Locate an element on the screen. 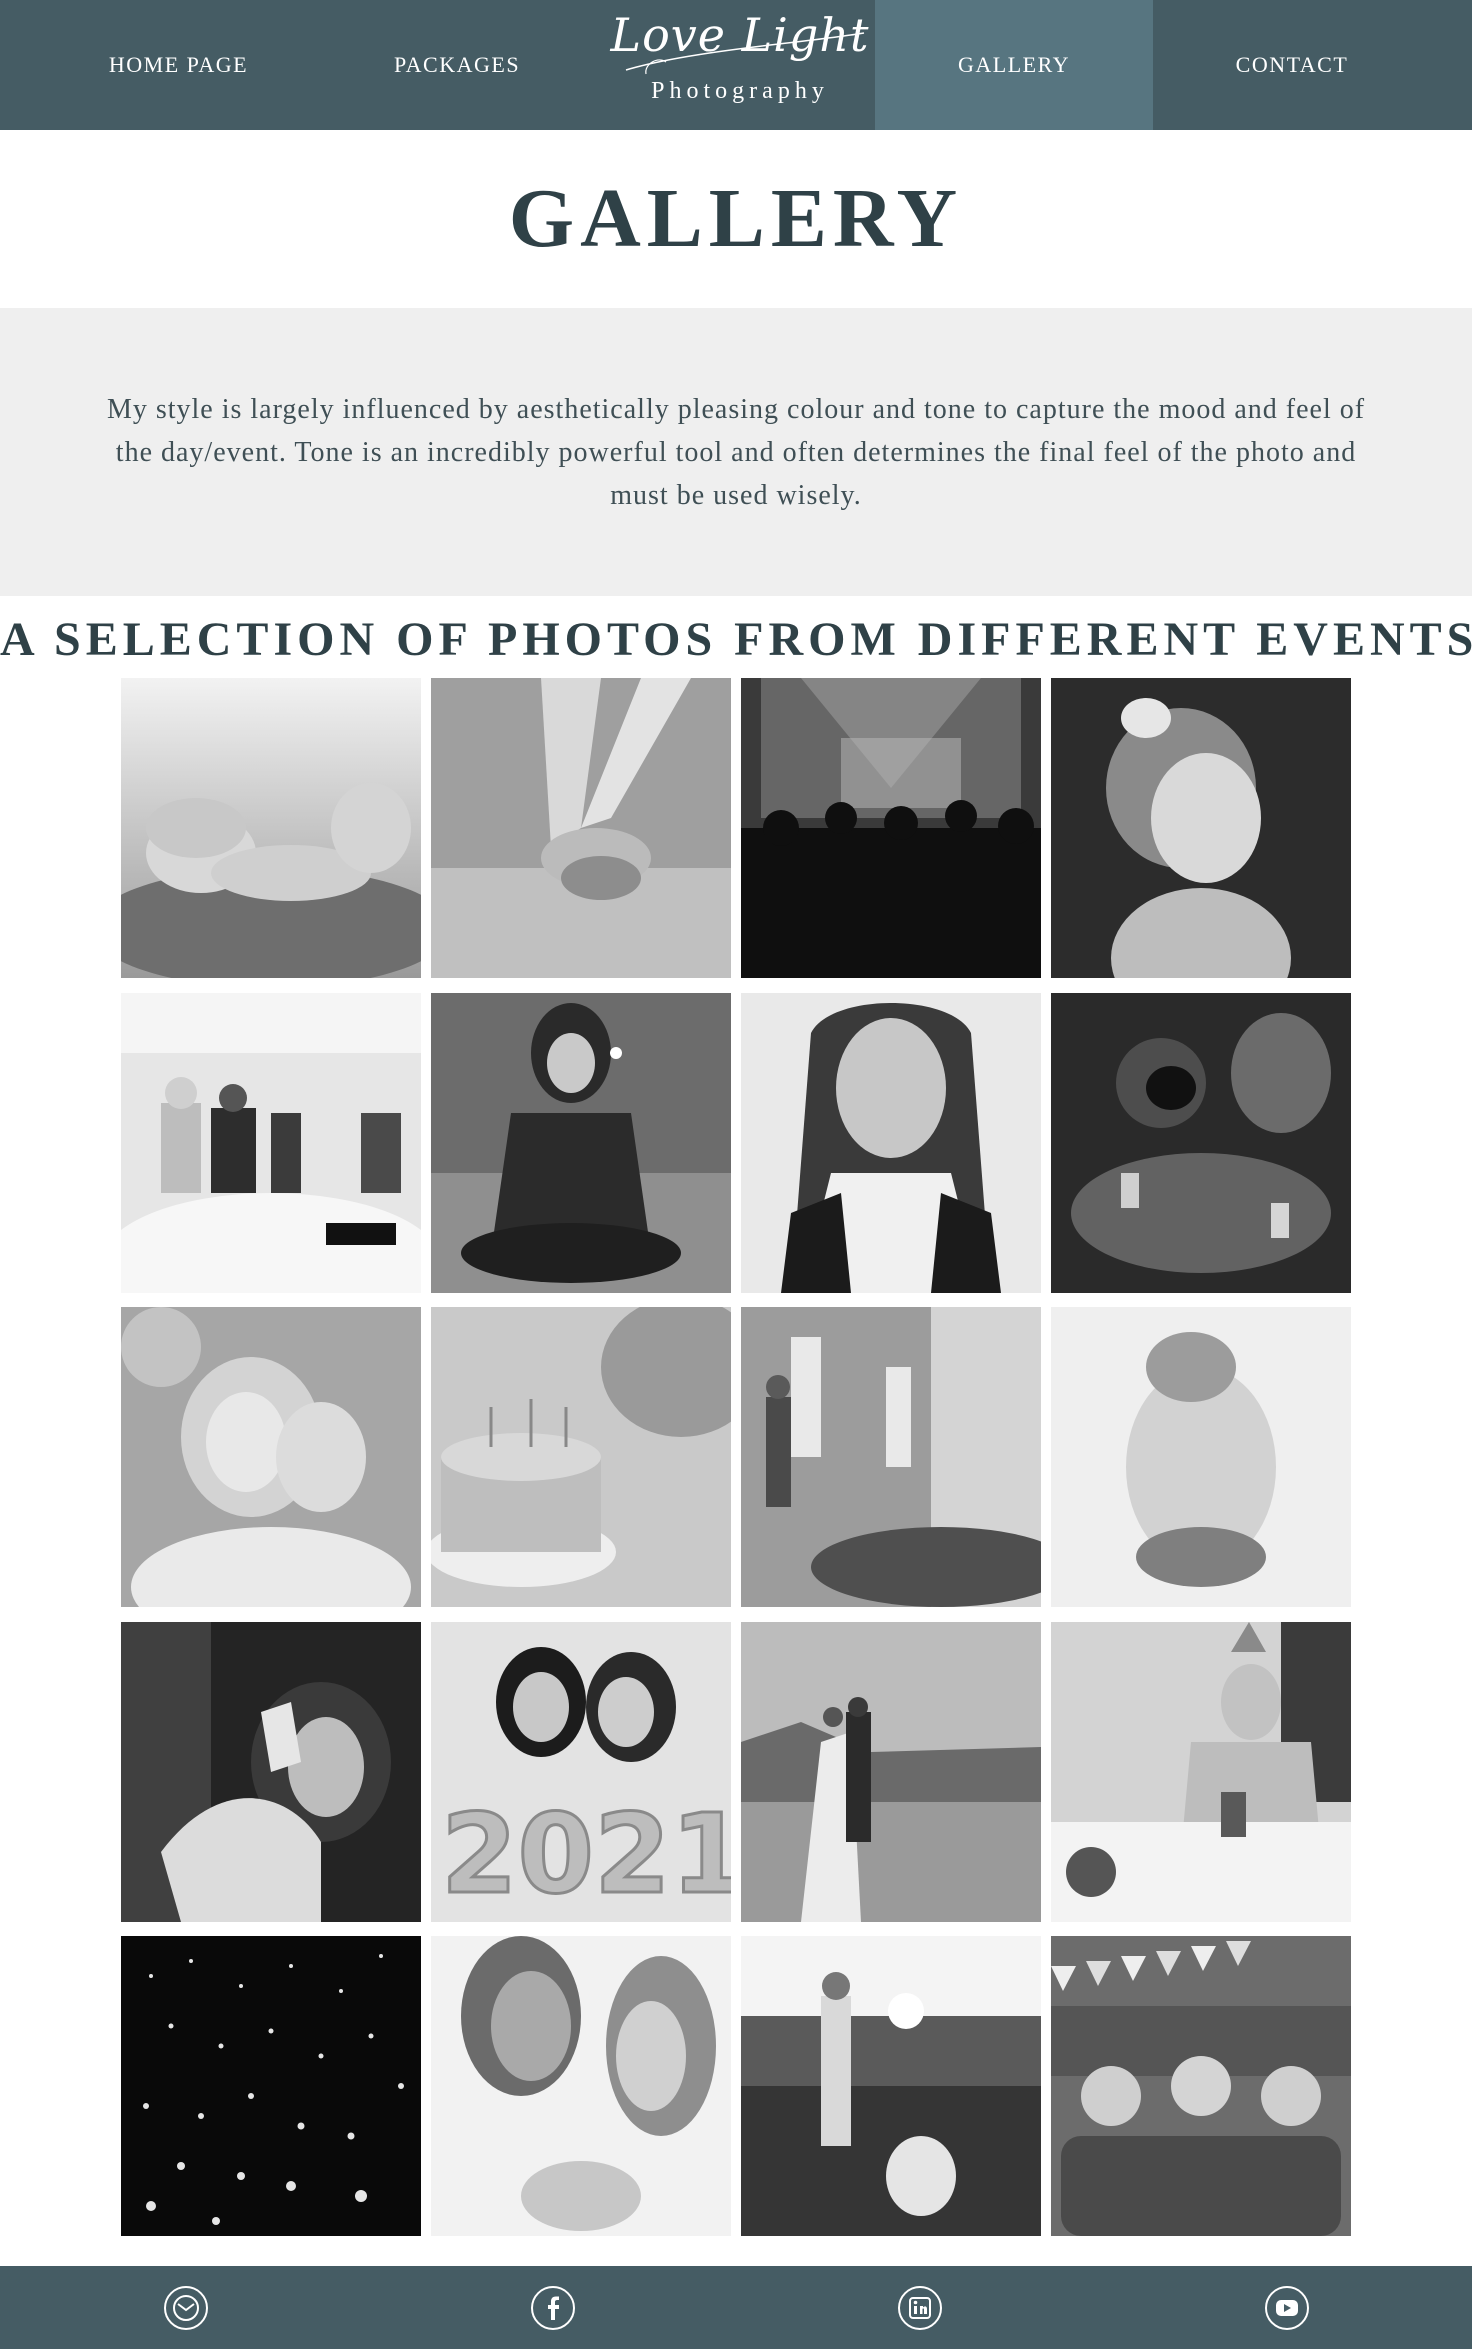 Image resolution: width=1472 pixels, height=2349 pixels. facebook-icon is located at coordinates (553, 2308).